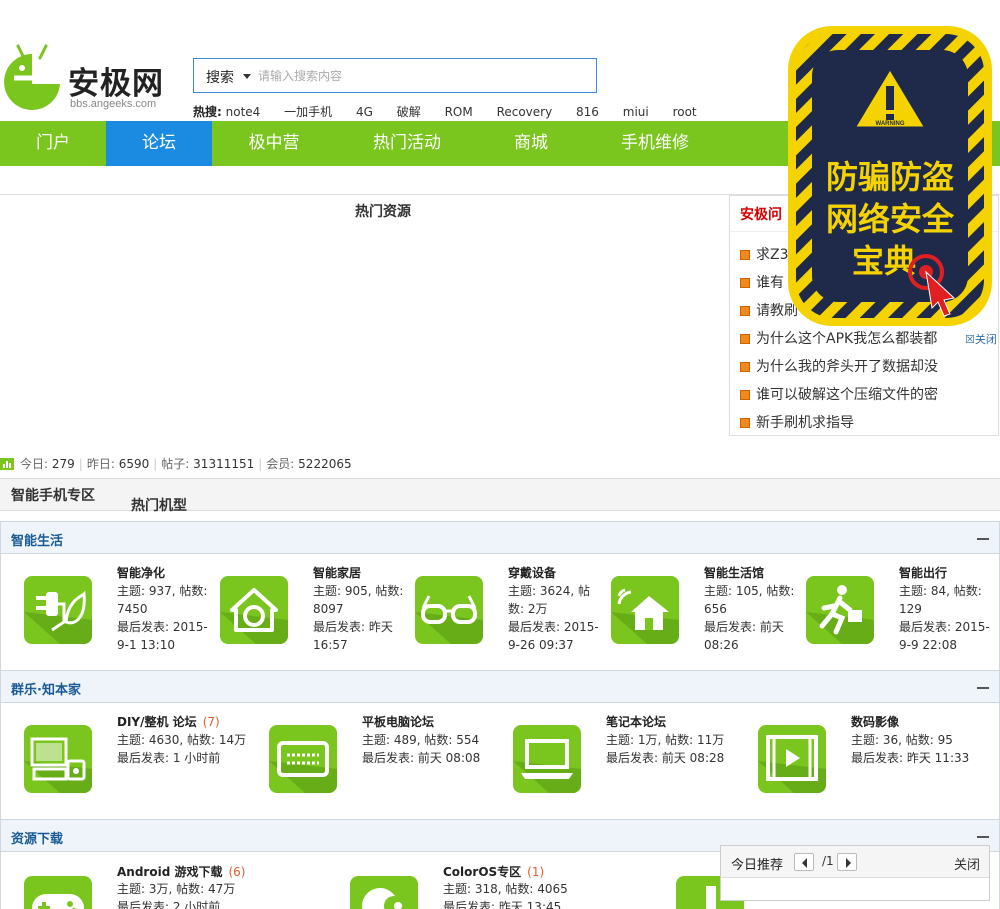  What do you see at coordinates (63, 464) in the screenshot?
I see `stat-today: 279` at bounding box center [63, 464].